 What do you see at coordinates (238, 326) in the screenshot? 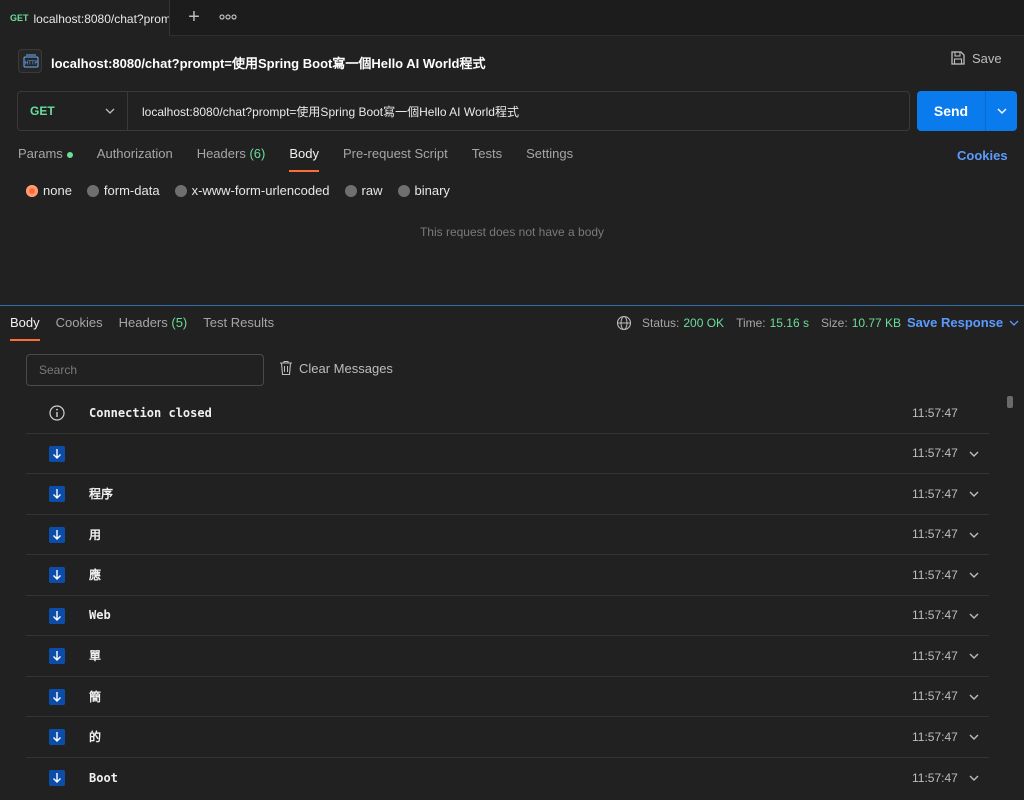
I see `response-tab-test-results: Test Results` at bounding box center [238, 326].